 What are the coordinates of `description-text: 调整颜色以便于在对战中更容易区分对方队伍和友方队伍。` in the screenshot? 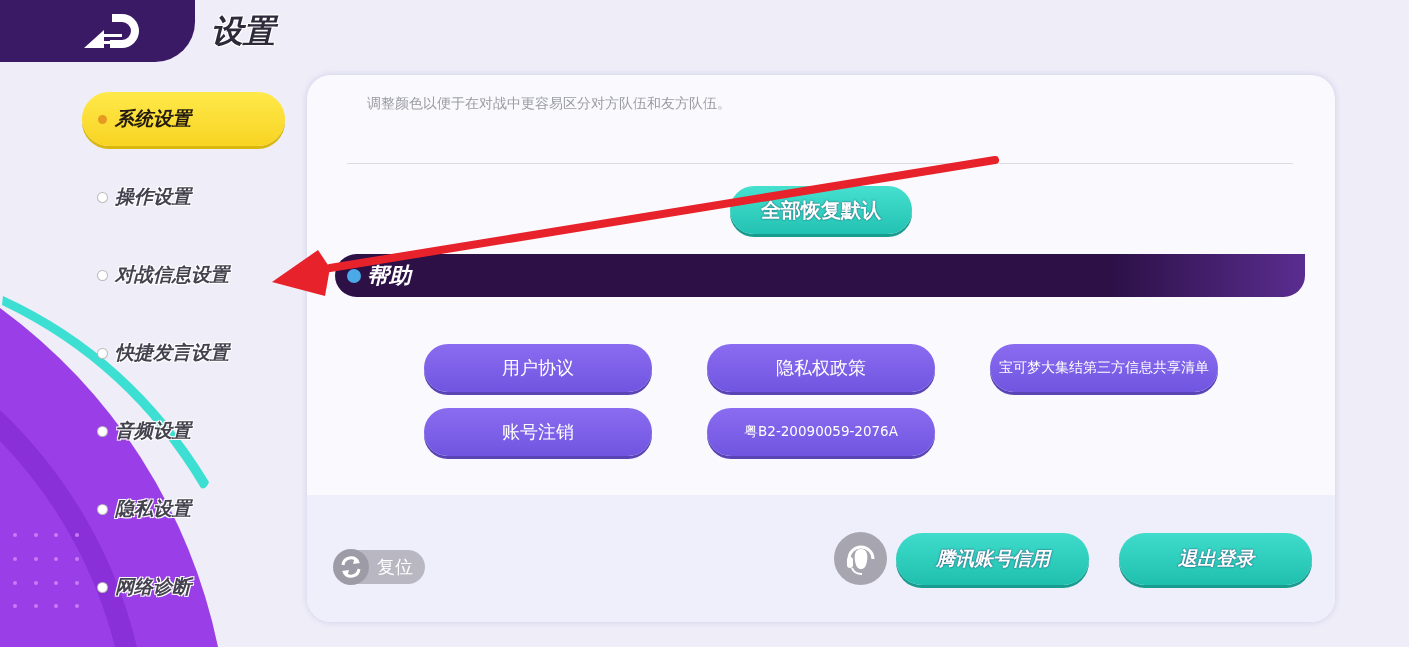 It's located at (549, 104).